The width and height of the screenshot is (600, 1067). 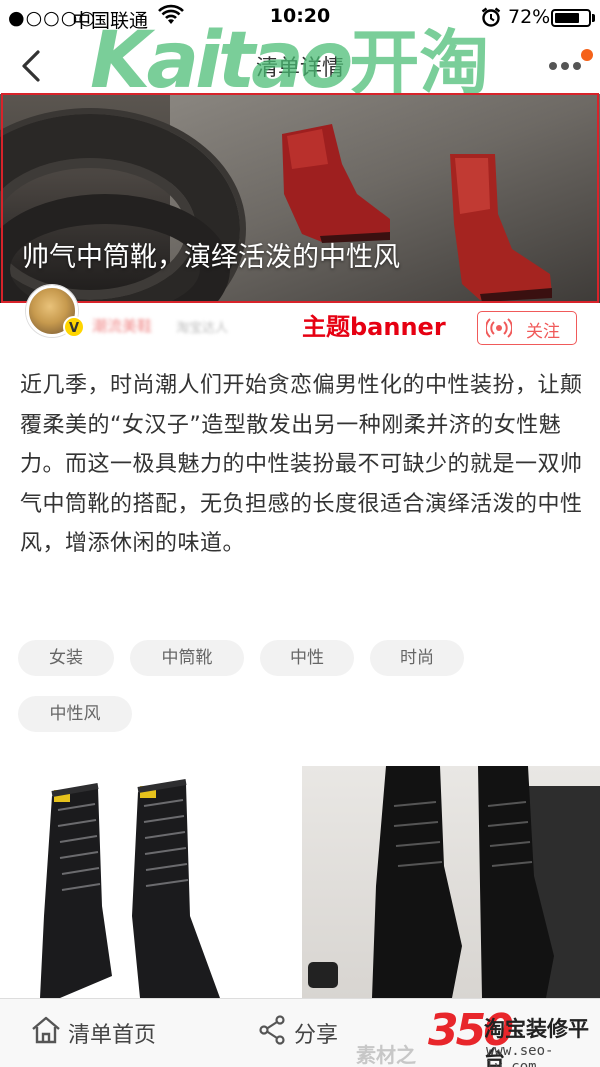 I want to click on author-role: 淘宝达人, so click(x=202, y=328).